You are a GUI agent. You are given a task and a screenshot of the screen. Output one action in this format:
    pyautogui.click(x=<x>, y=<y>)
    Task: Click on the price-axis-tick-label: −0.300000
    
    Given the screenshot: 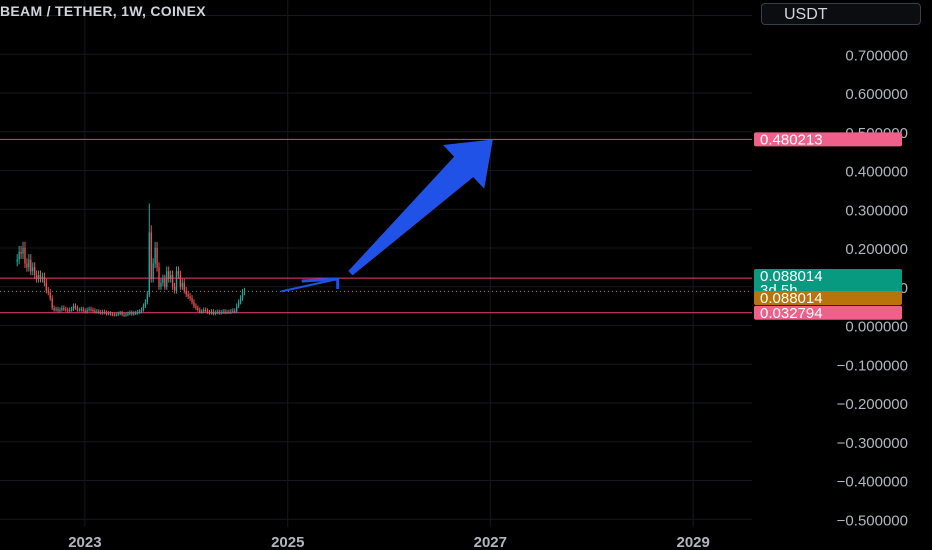 What is the action you would take?
    pyautogui.click(x=872, y=443)
    